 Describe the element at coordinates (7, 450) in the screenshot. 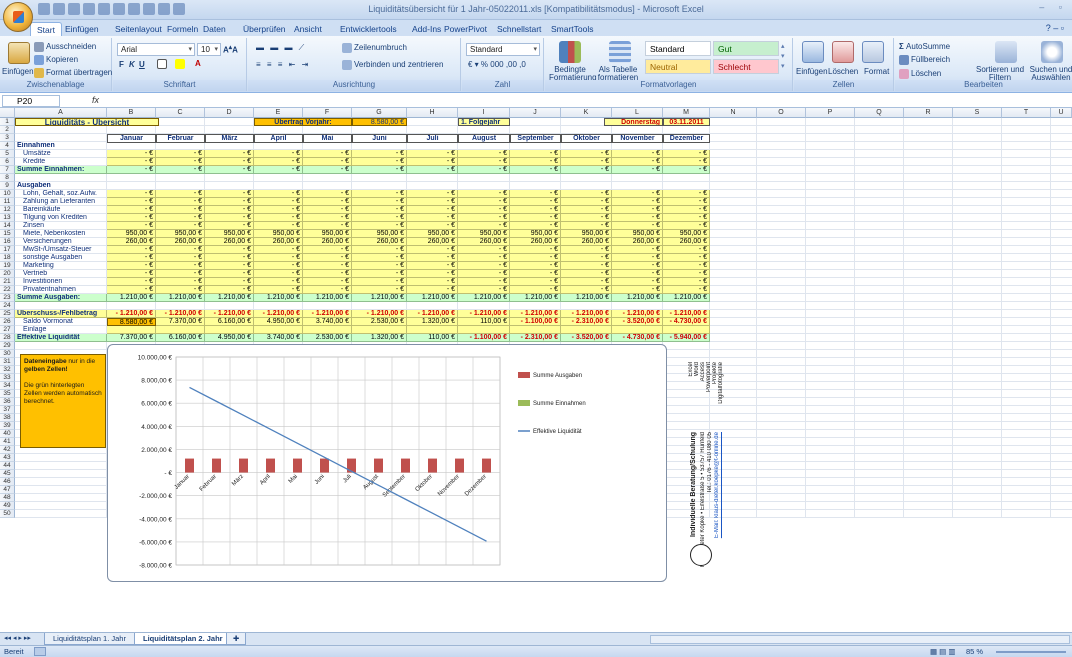

I see `row-header: 42` at that location.